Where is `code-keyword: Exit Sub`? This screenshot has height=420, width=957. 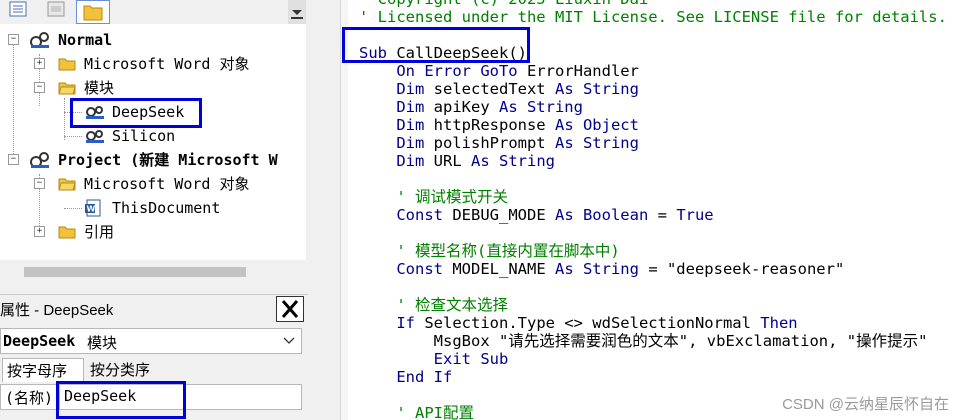
code-keyword: Exit Sub is located at coordinates (471, 359).